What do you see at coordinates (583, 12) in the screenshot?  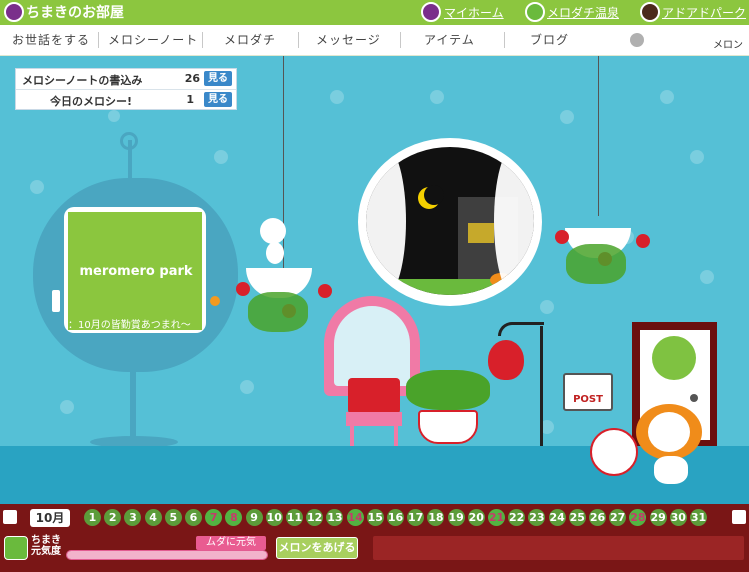 I see `link-melodachi-onsen: メロダチ温泉` at bounding box center [583, 12].